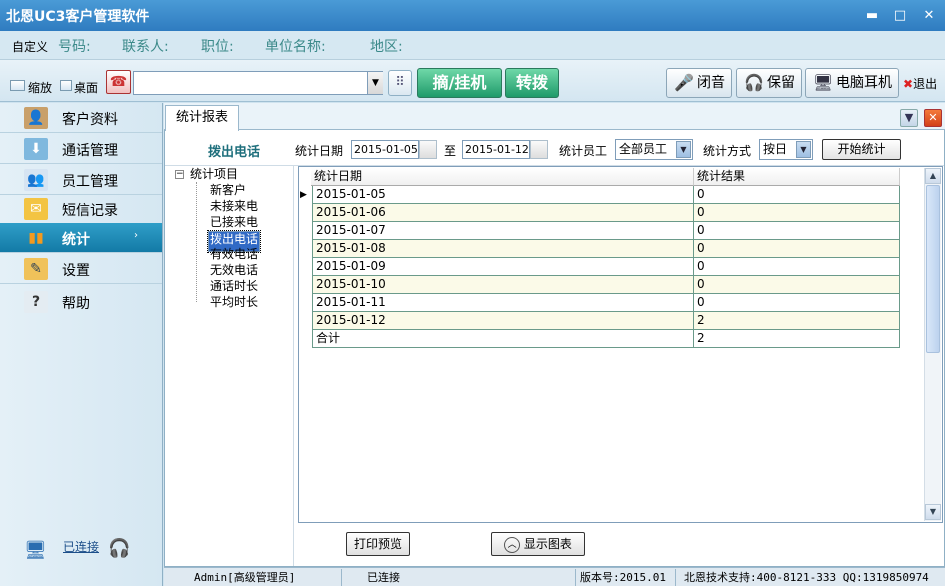  I want to click on grid-scrollbar: ▲ ▼, so click(932, 344).